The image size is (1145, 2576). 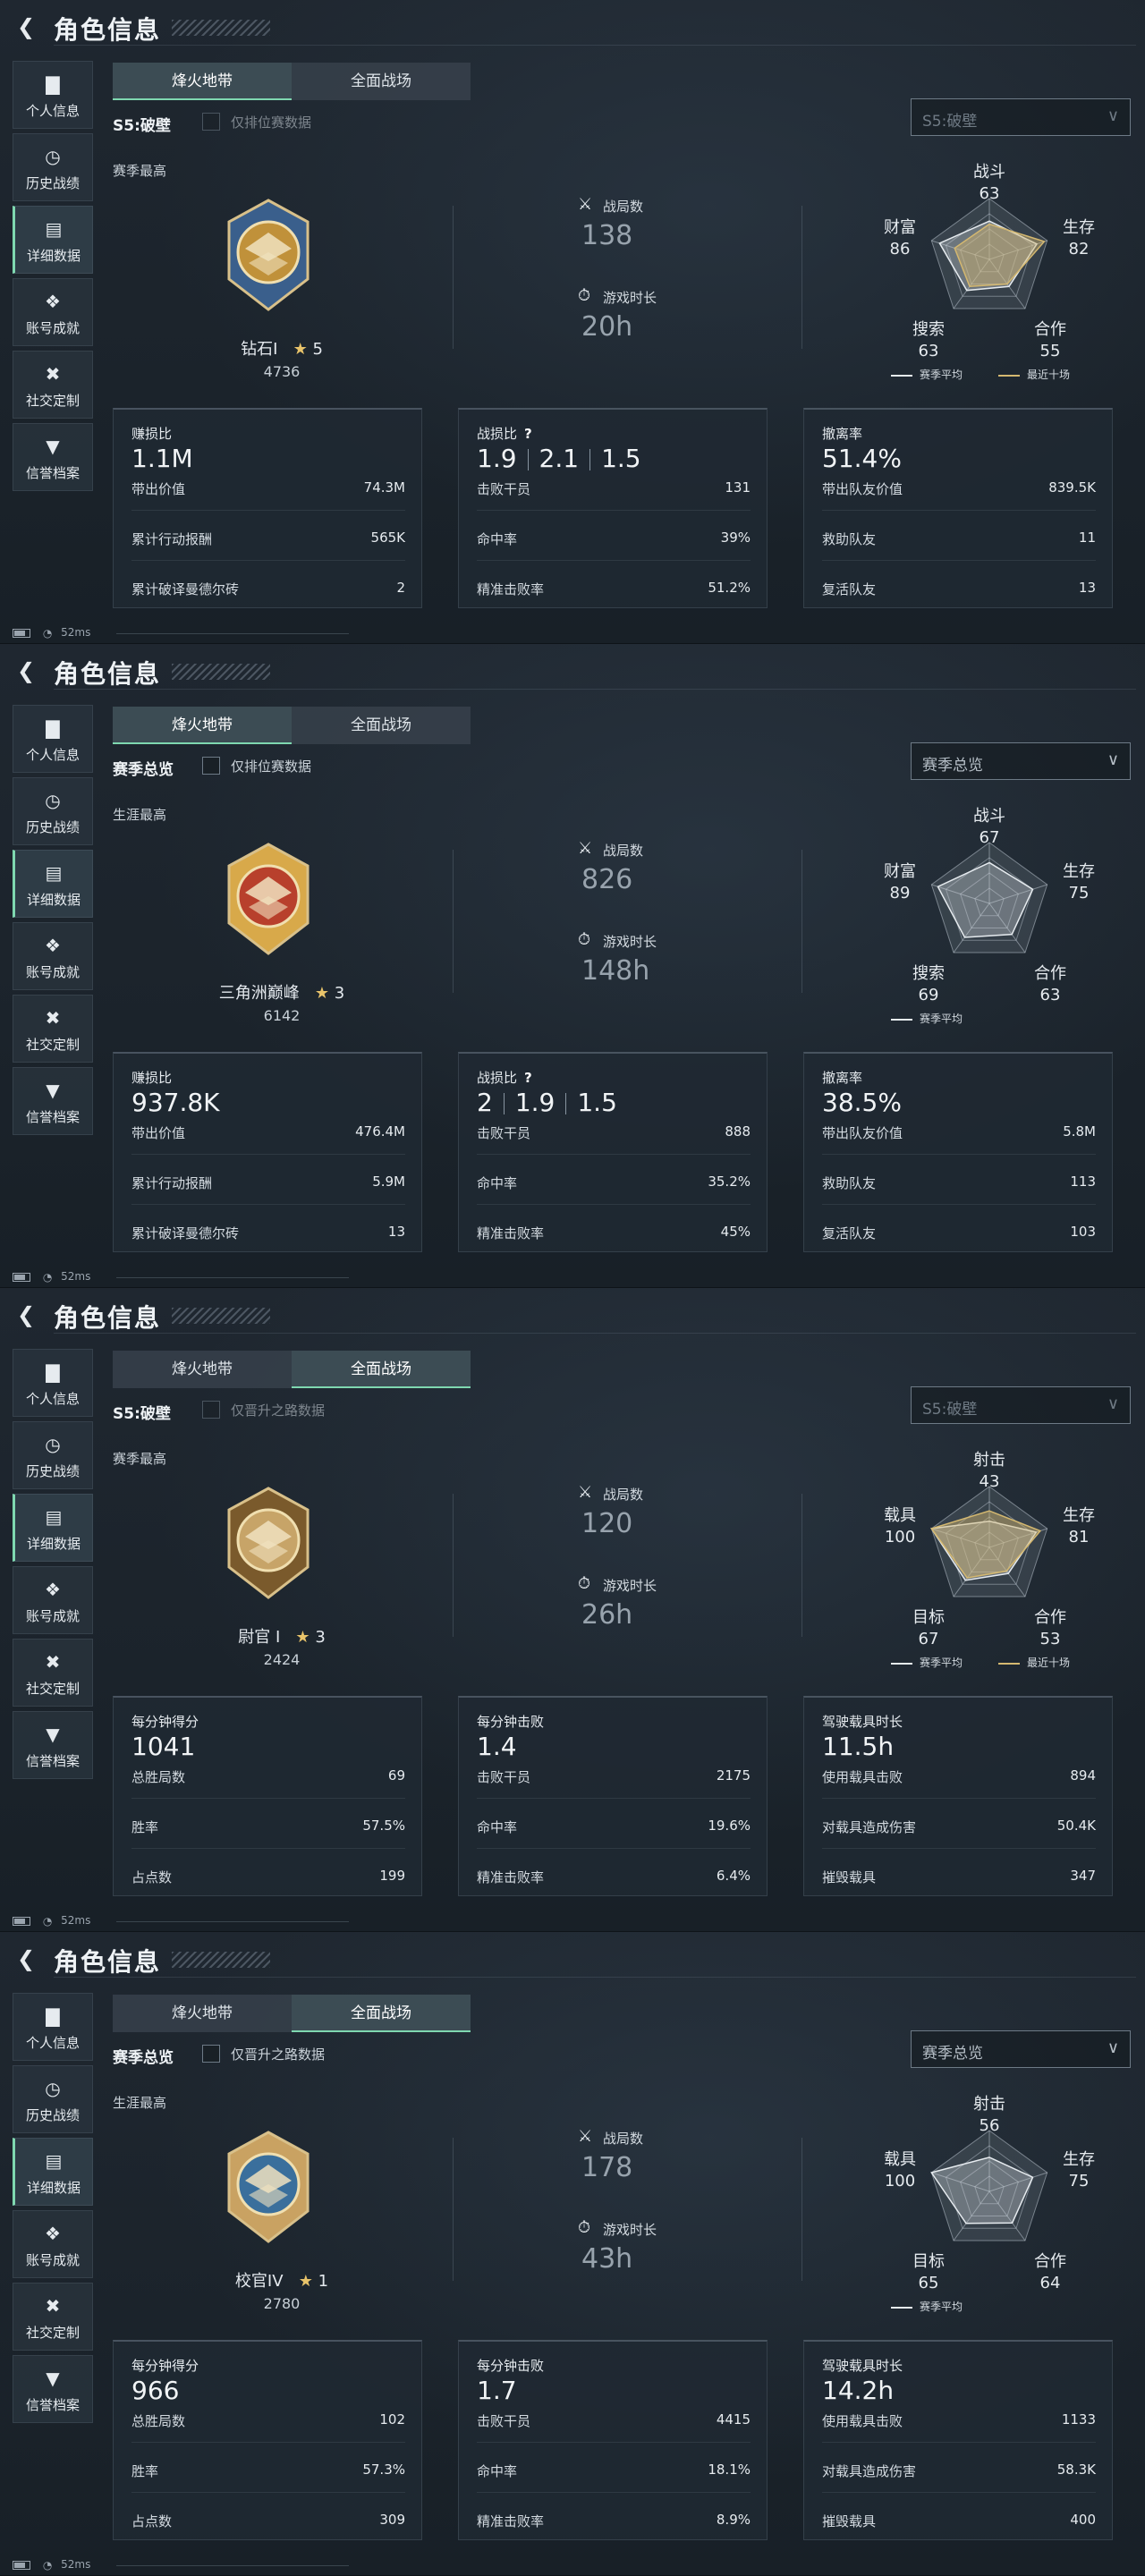 What do you see at coordinates (849, 1233) in the screenshot?
I see `card-row-label: 复活队友` at bounding box center [849, 1233].